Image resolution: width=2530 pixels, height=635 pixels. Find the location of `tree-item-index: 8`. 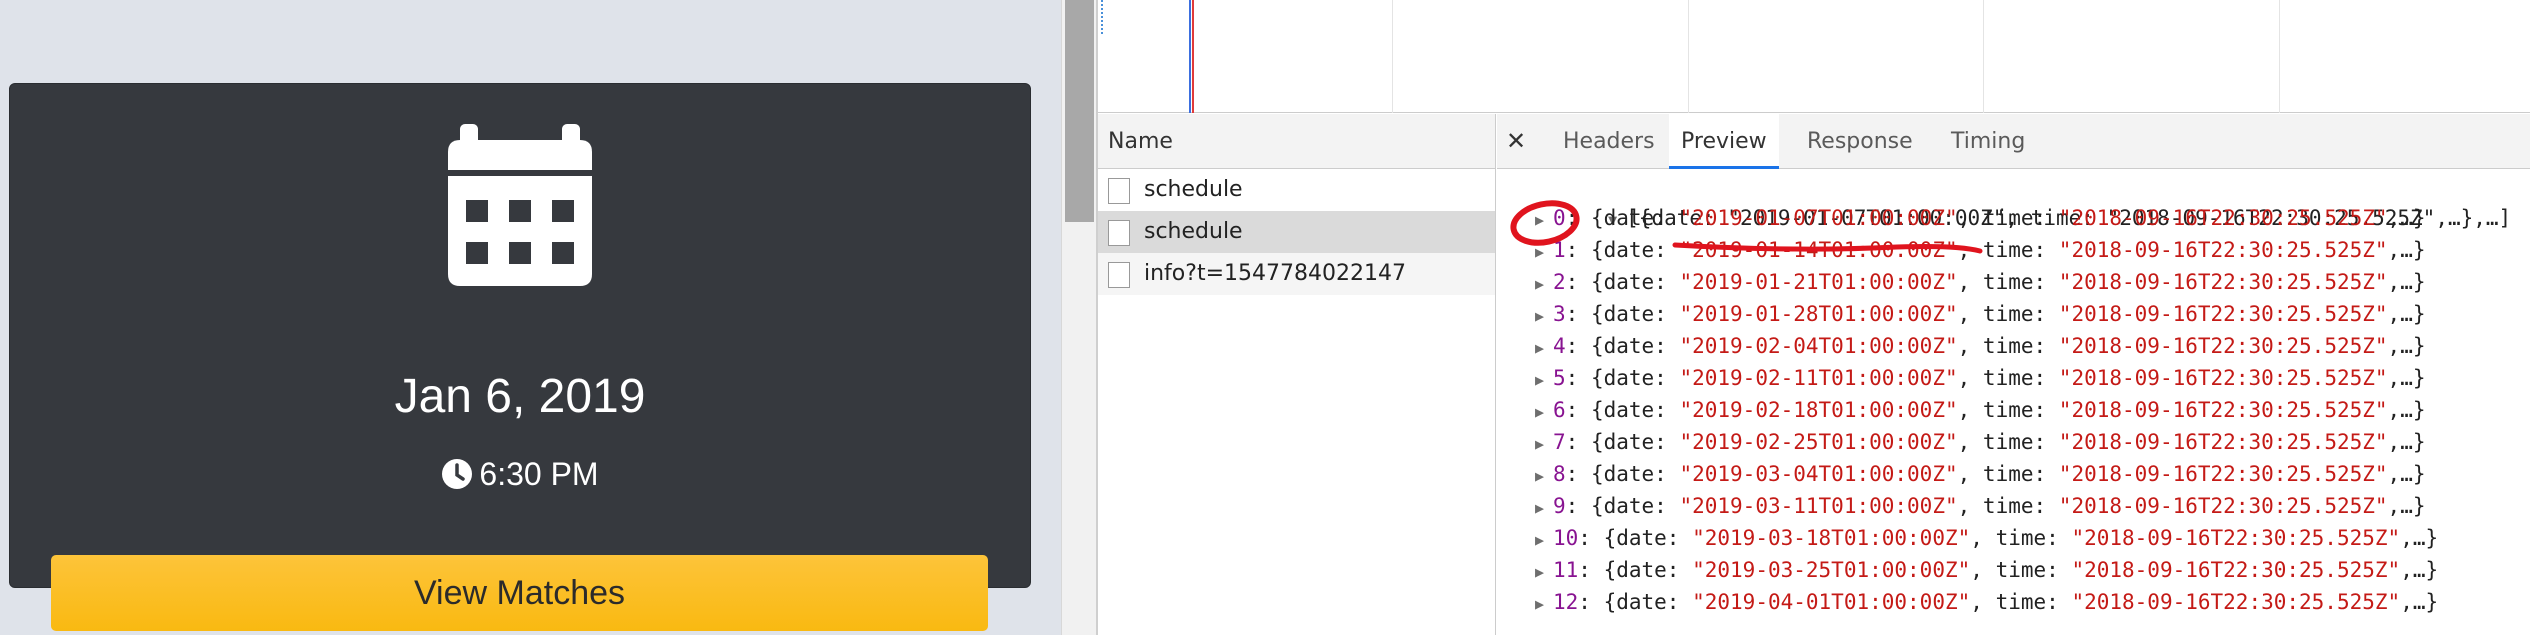

tree-item-index: 8 is located at coordinates (1559, 474).